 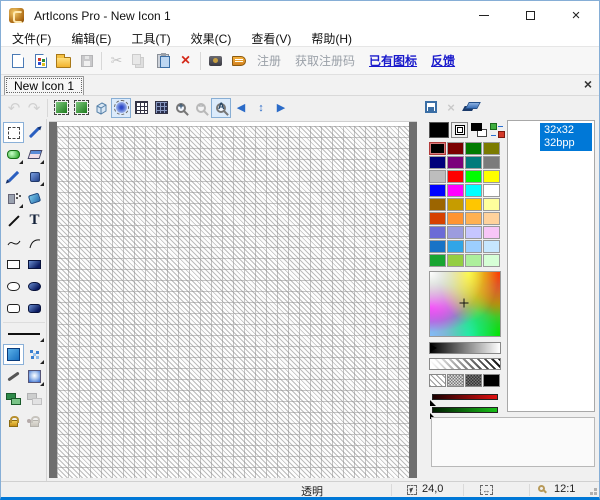 I want to click on maximize-button, so click(x=530, y=15).